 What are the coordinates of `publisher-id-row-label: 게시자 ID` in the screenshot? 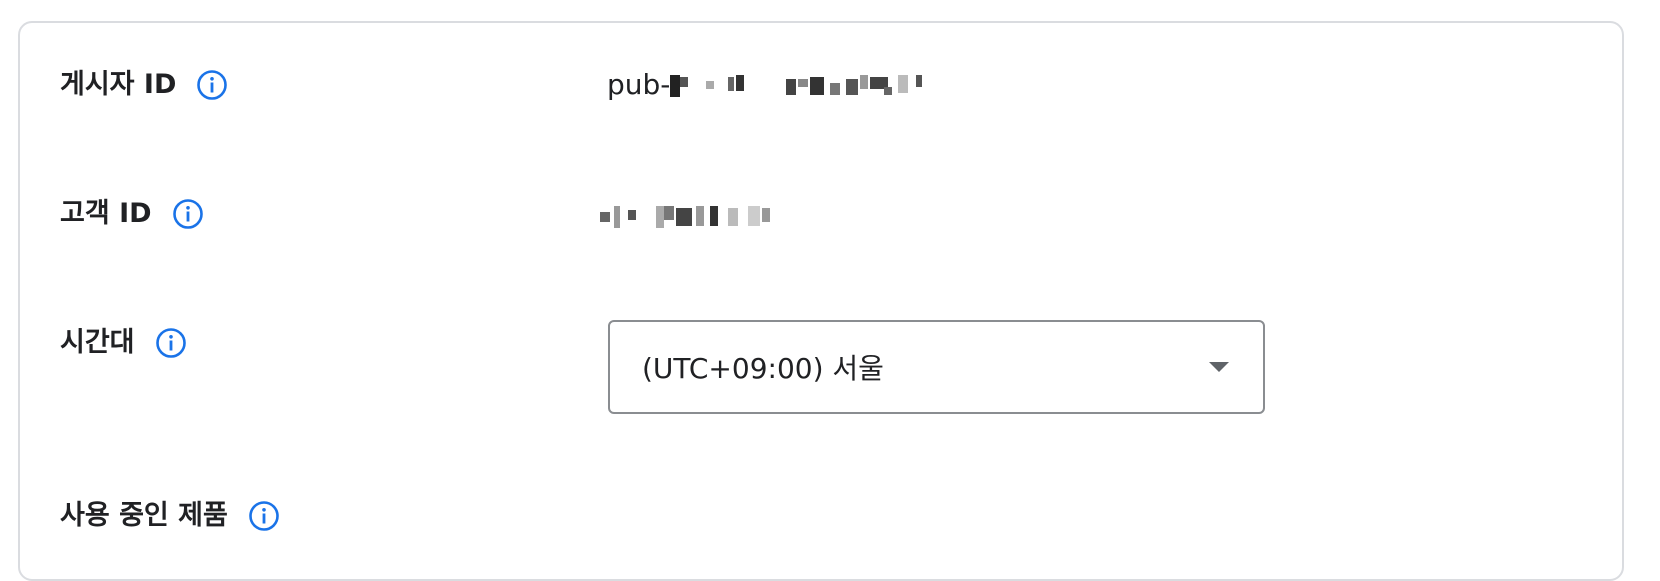 It's located at (144, 85).